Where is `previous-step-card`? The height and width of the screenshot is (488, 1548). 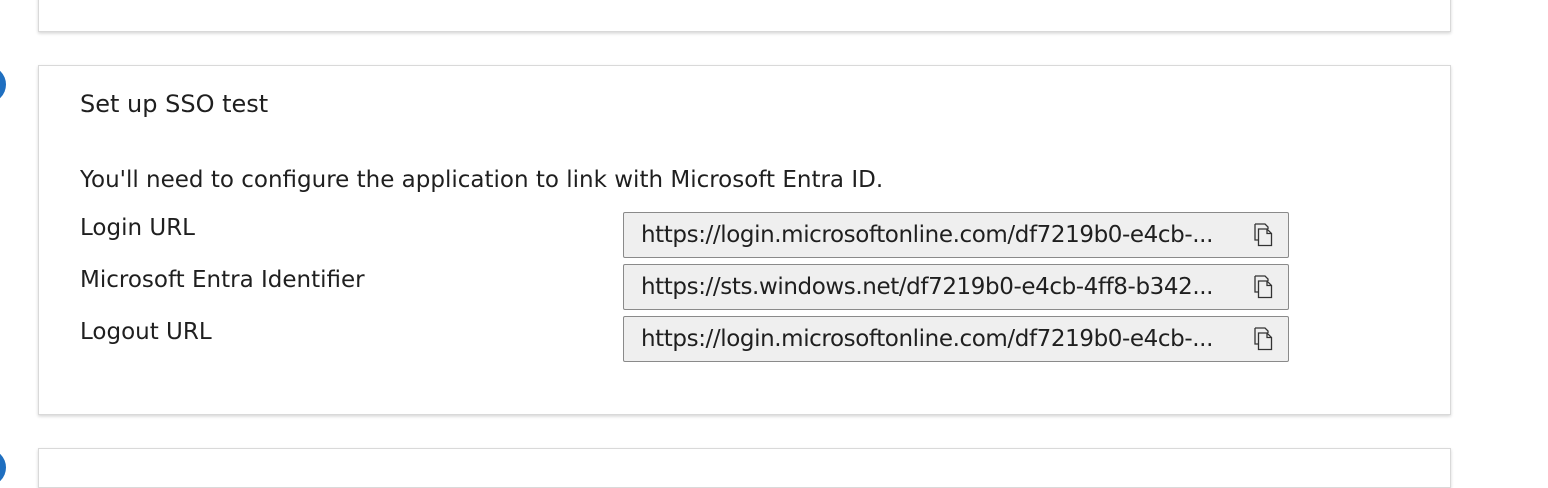 previous-step-card is located at coordinates (744, 16).